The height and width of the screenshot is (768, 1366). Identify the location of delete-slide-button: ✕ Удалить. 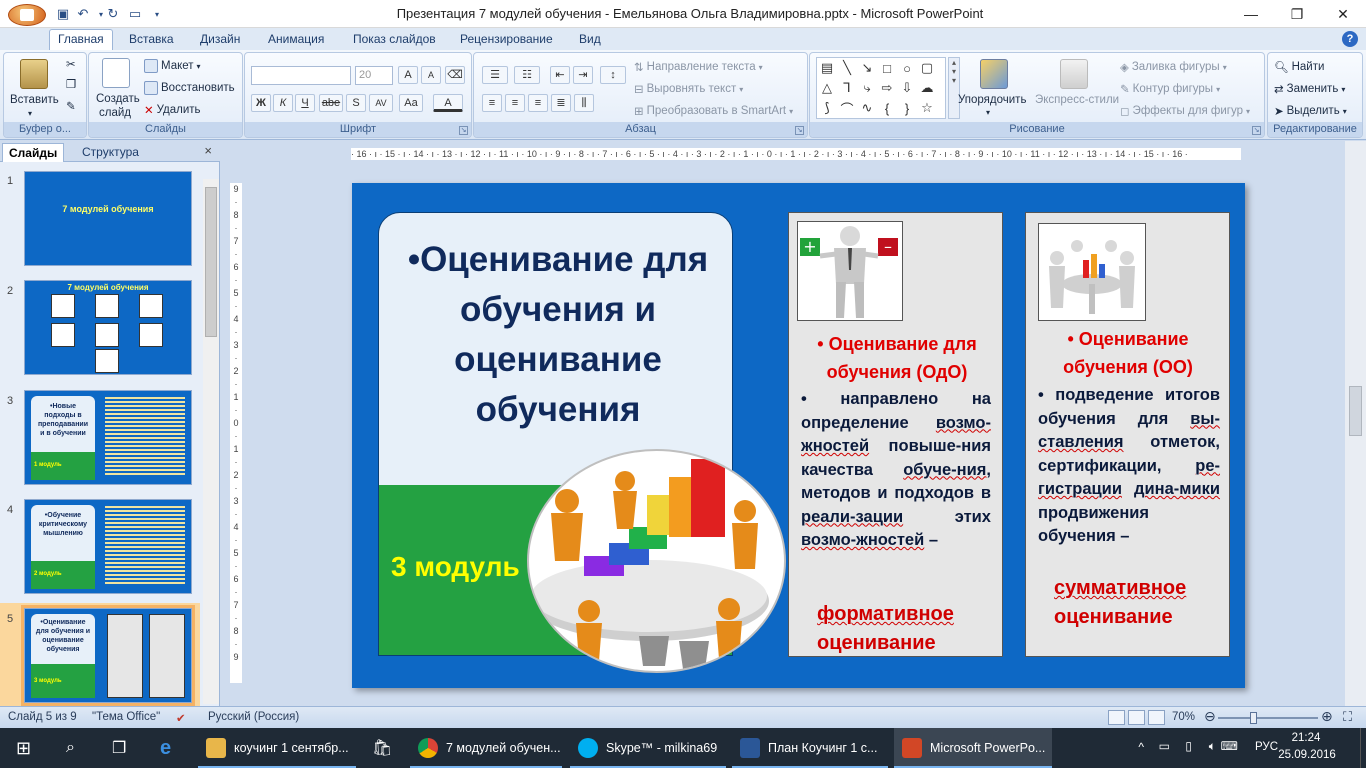
(172, 110).